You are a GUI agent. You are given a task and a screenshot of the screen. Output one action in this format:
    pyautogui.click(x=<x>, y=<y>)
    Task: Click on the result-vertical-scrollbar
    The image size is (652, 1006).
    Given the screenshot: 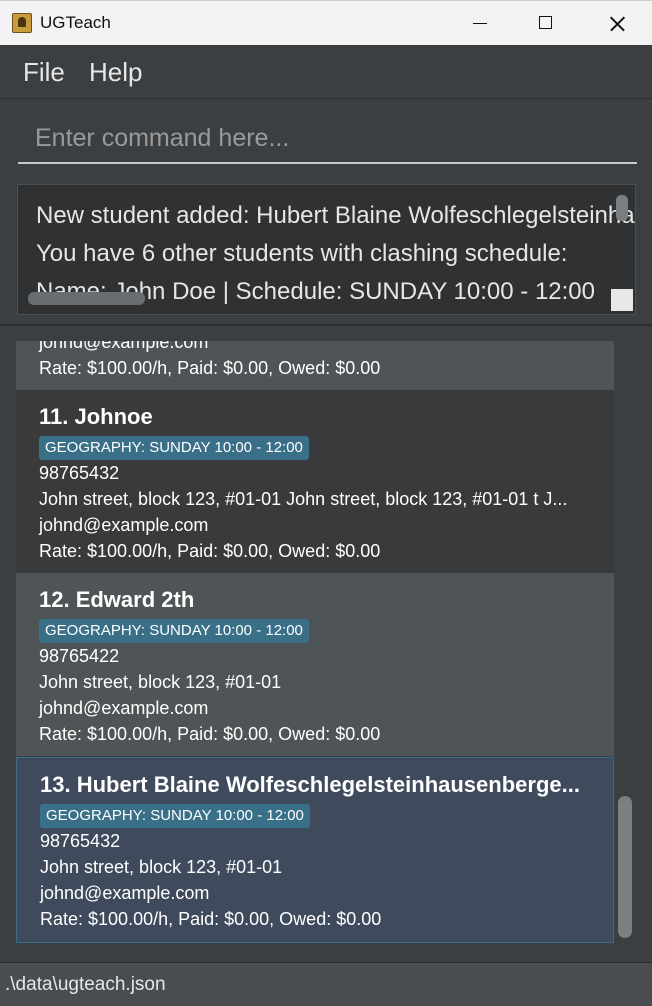 What is the action you would take?
    pyautogui.click(x=622, y=208)
    